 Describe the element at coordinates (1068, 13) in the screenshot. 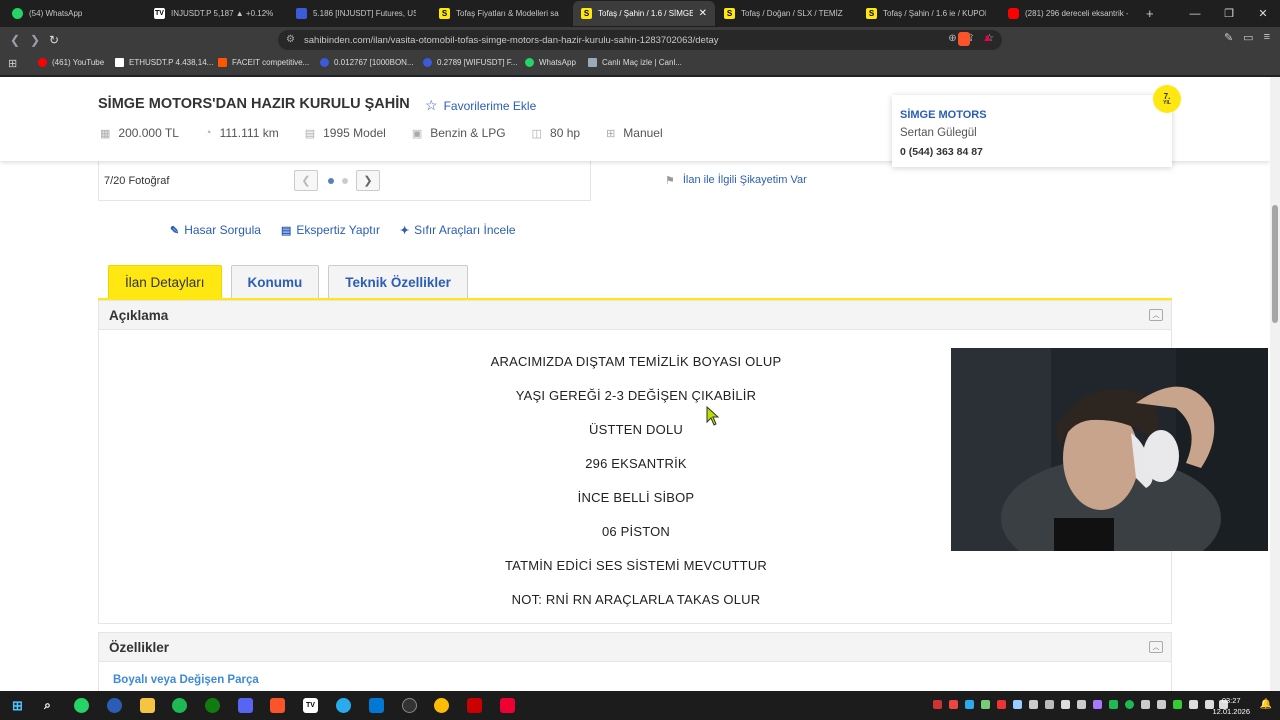

I see `browser-tab: (281) 296 dereceli eksantrik - Y` at that location.